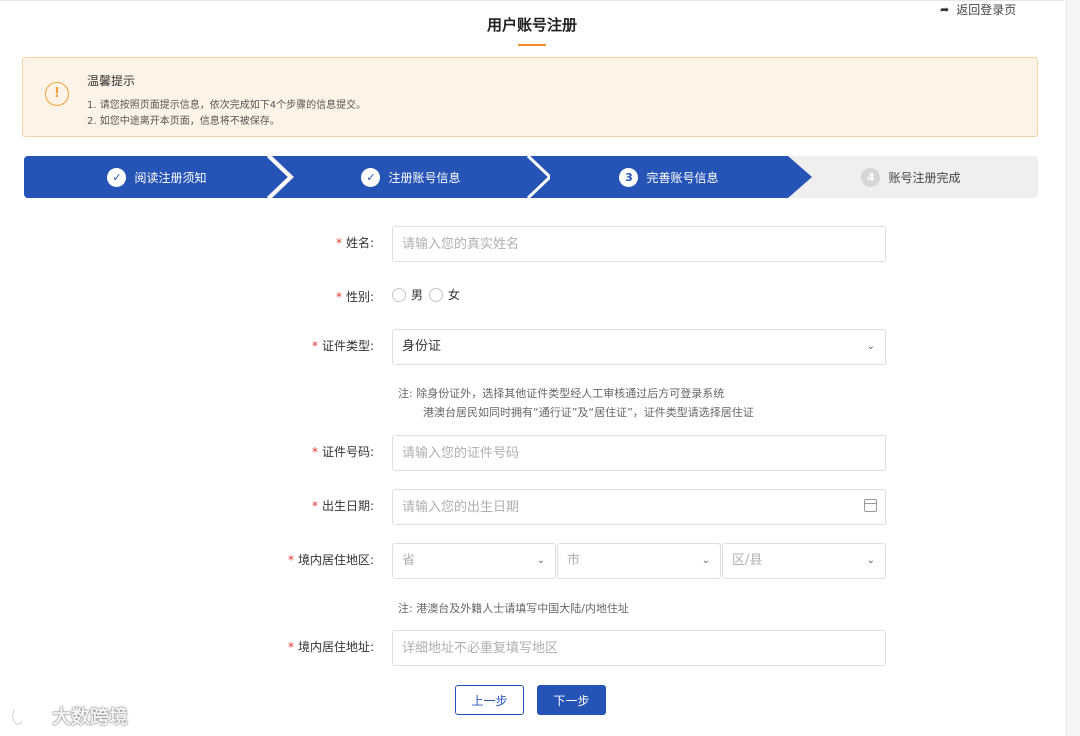 Image resolution: width=1080 pixels, height=736 pixels. I want to click on address-input, so click(639, 648).